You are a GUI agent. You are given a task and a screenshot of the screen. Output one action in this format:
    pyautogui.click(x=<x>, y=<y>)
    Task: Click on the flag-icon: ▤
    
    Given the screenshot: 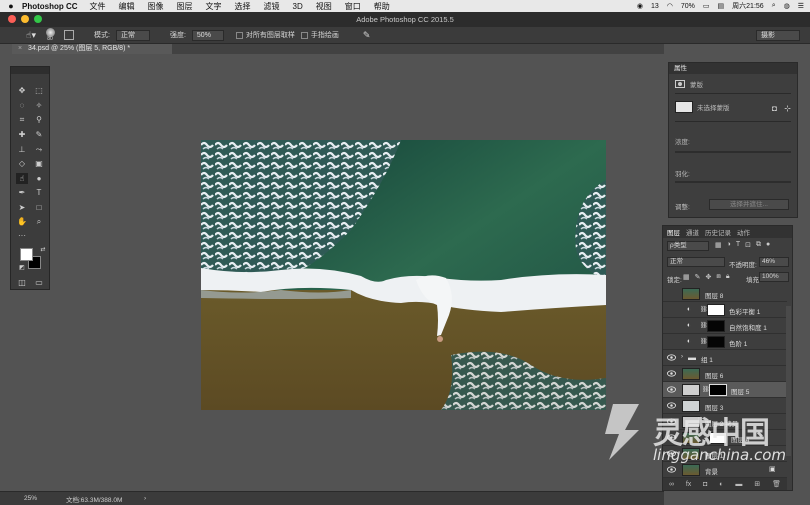 What is the action you would take?
    pyautogui.click(x=721, y=6)
    